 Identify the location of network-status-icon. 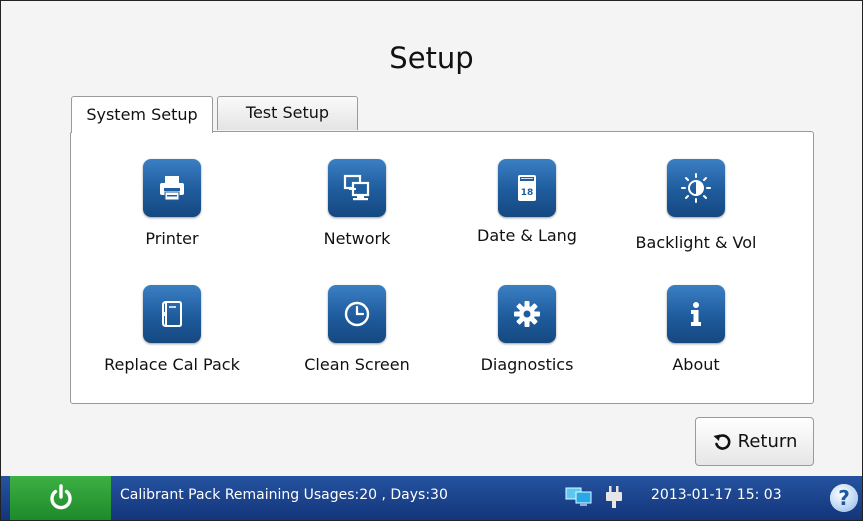
(578, 496).